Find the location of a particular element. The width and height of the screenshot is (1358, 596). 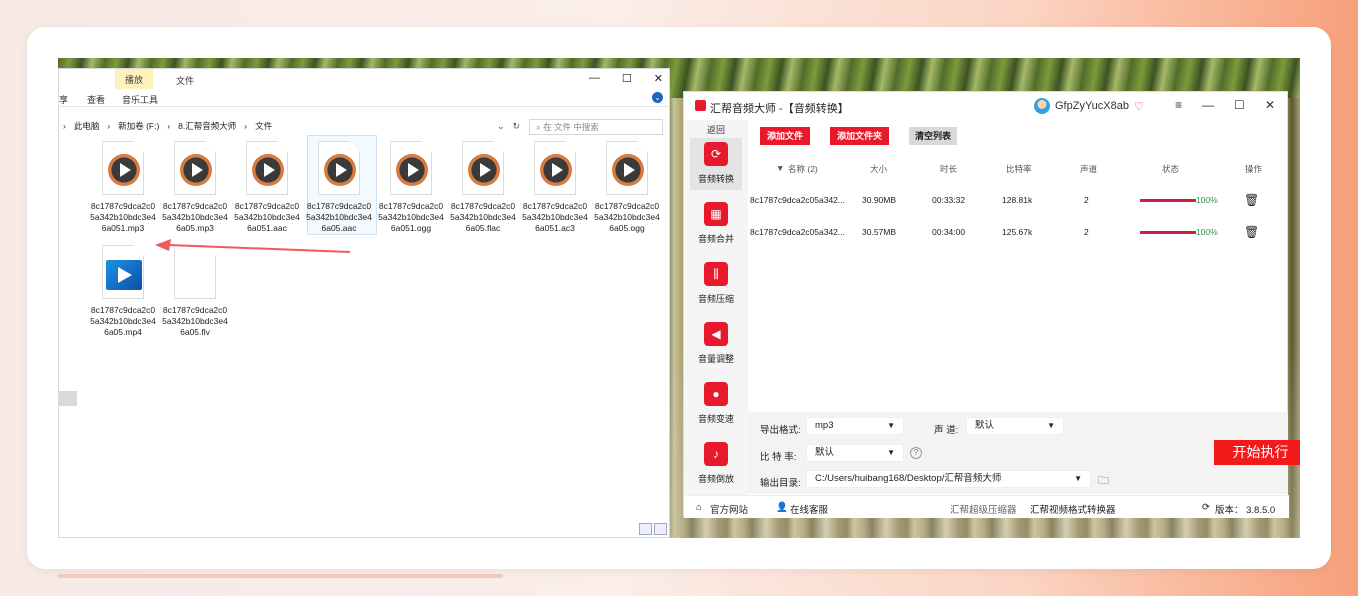

search-input: ⌕ 在 文件 中搜索 is located at coordinates (596, 127).